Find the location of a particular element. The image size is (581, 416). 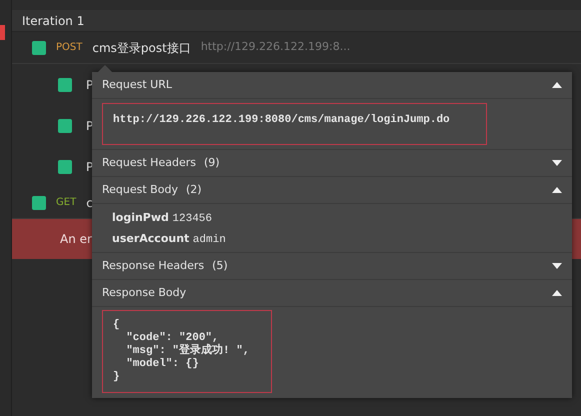

error-marker is located at coordinates (2, 32).